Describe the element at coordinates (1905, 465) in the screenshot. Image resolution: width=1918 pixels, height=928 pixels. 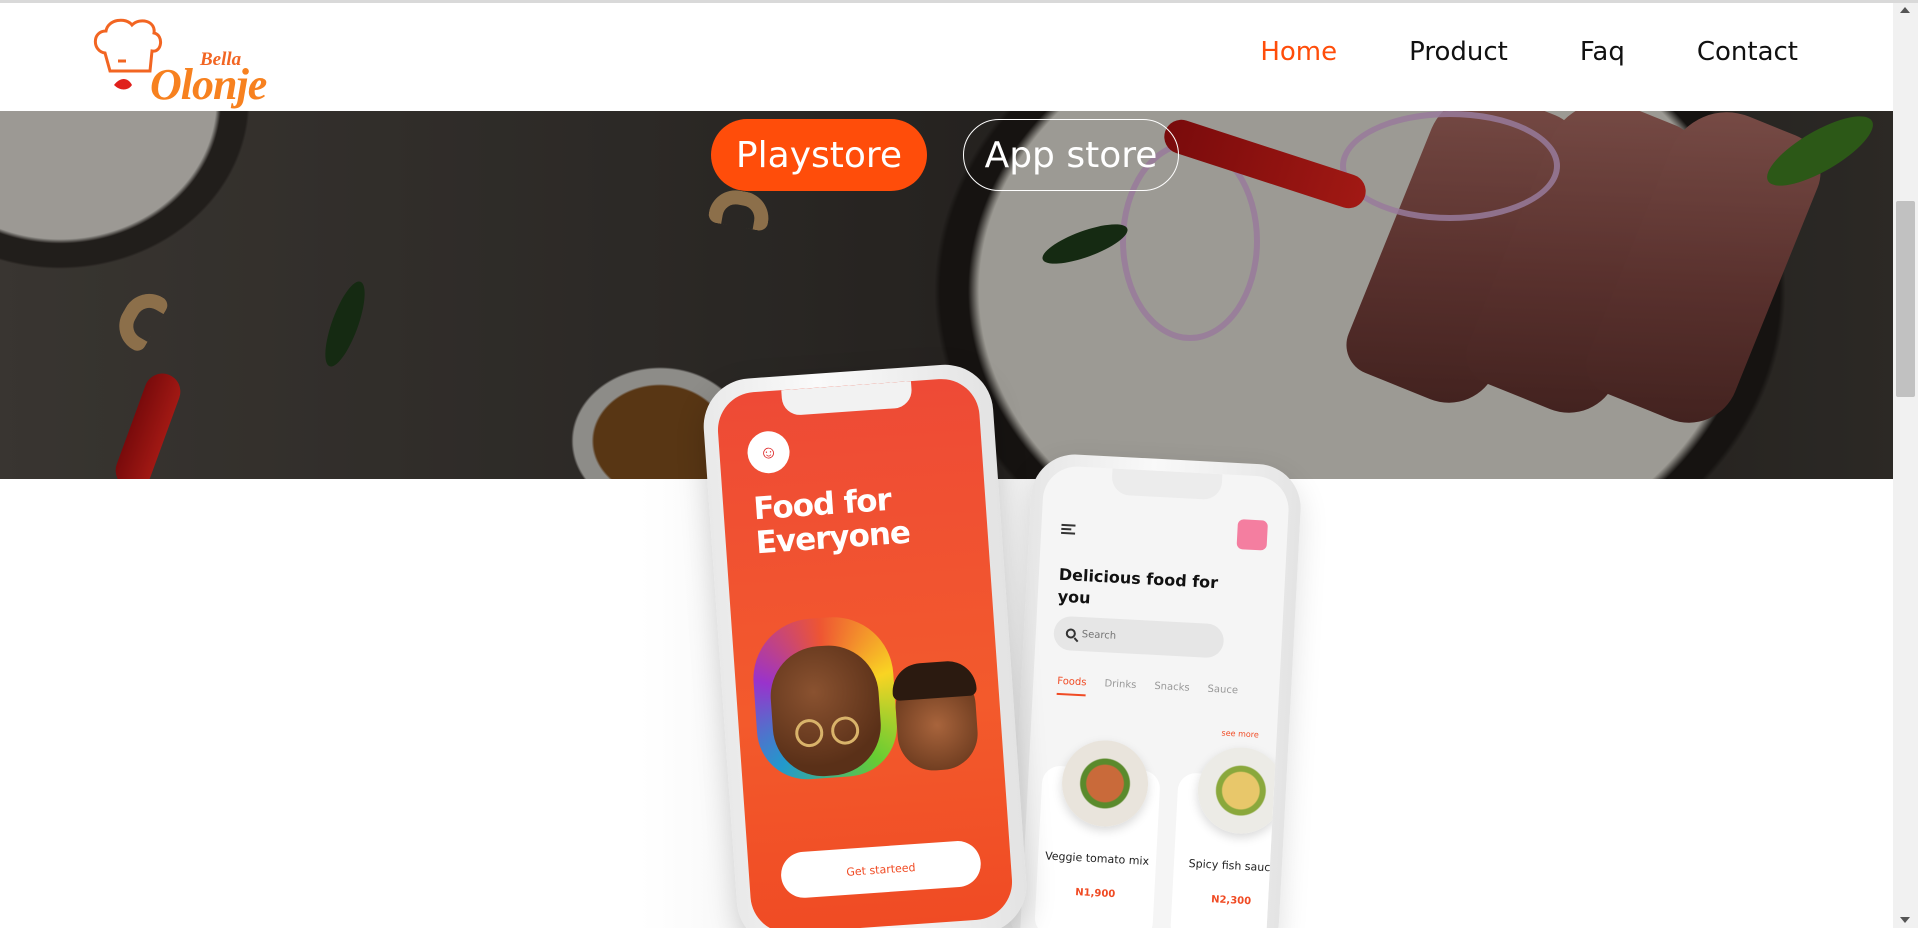
I see `page-scrollbar` at that location.